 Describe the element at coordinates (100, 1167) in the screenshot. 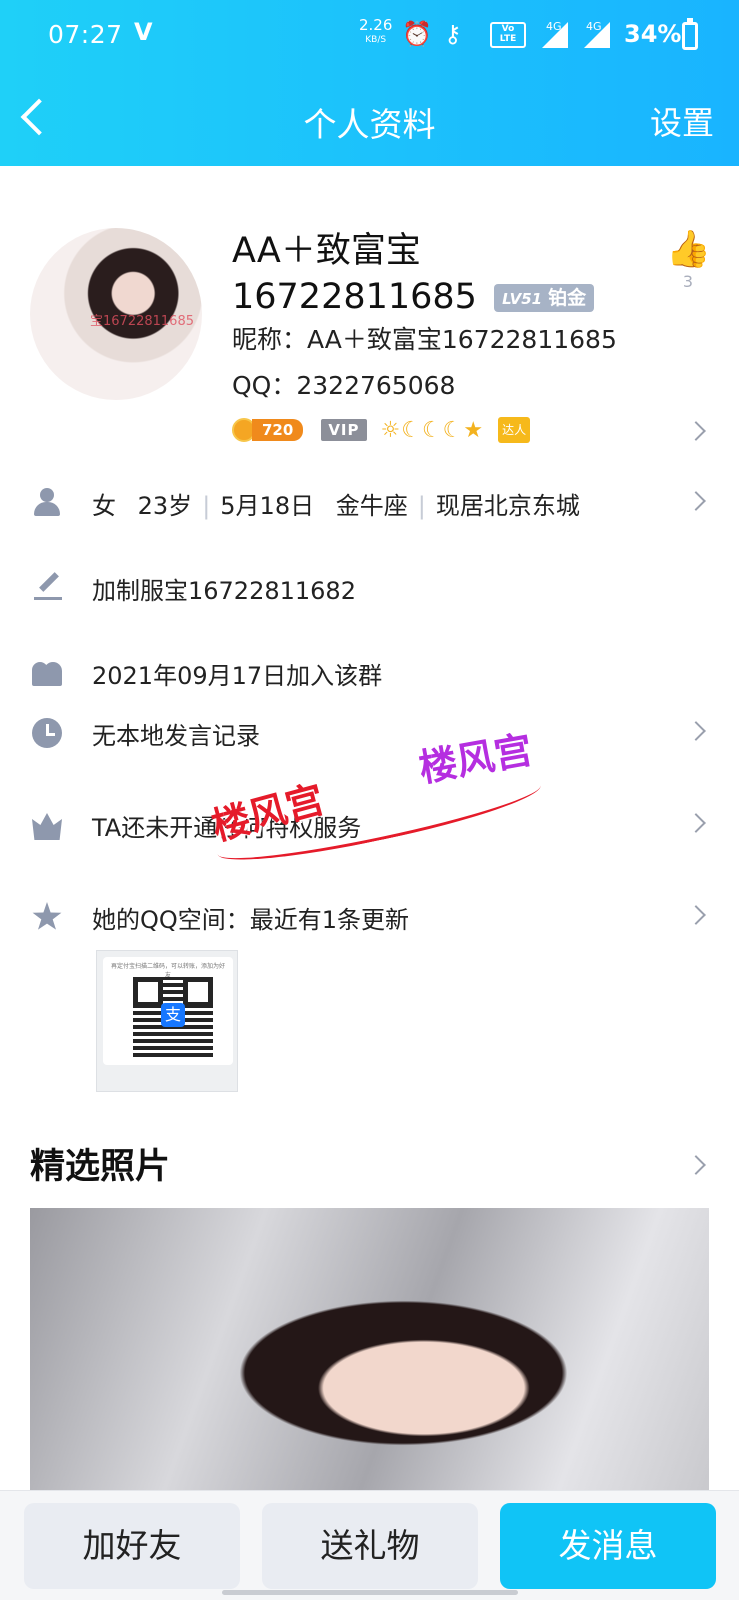

I see `photos-section-title: 精选照片` at that location.